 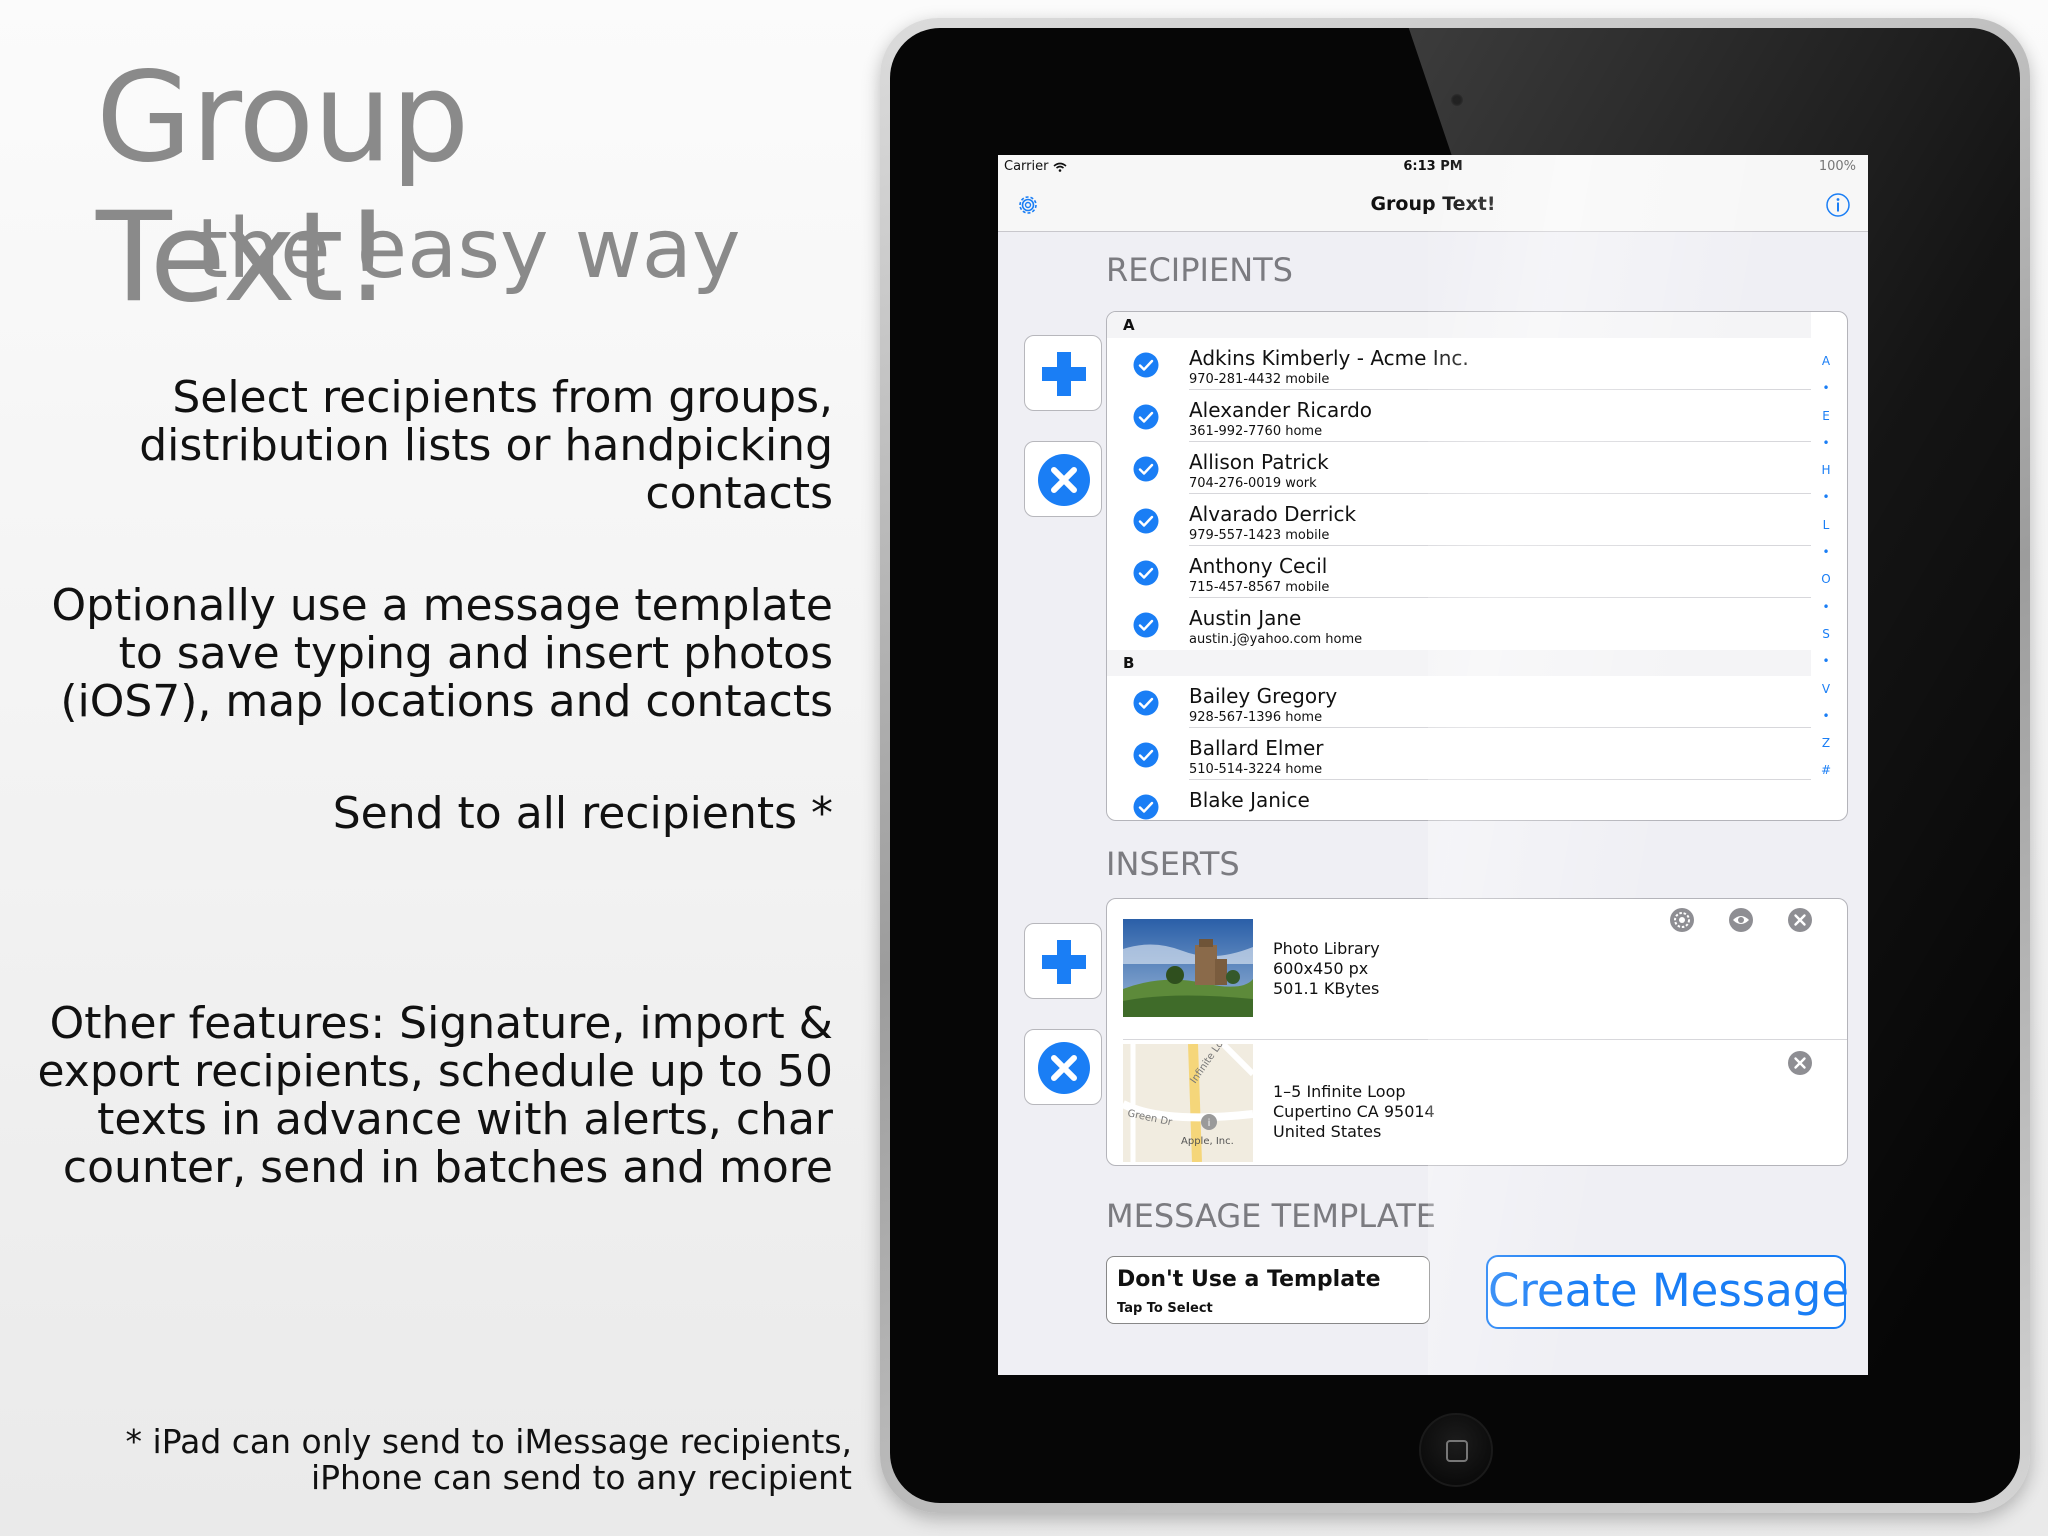 What do you see at coordinates (1826, 770) in the screenshot?
I see `index-letter: #` at bounding box center [1826, 770].